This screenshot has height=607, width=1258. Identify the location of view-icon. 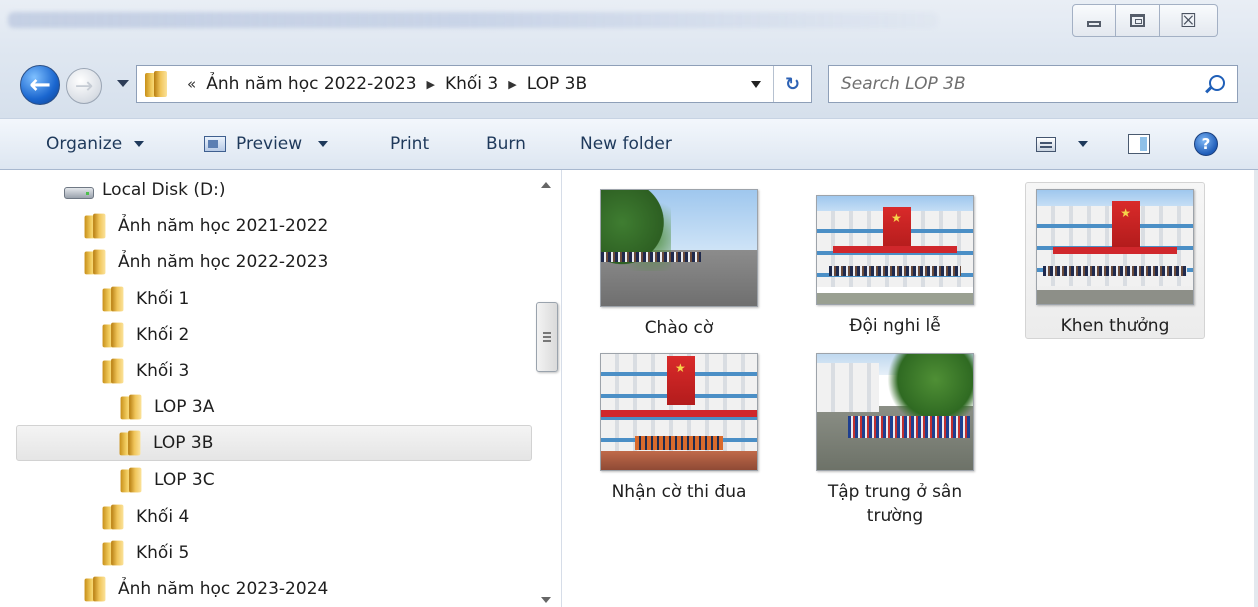
(1046, 144).